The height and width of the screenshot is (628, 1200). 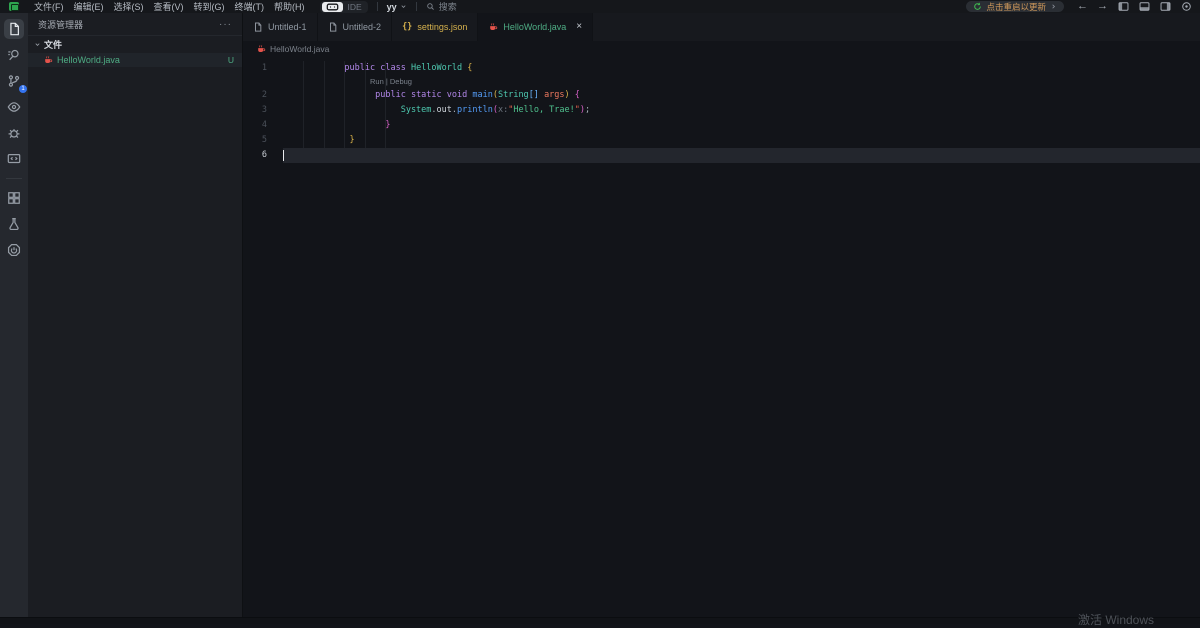 I want to click on tab-Untitled-1: Untitled-1, so click(x=280, y=27).